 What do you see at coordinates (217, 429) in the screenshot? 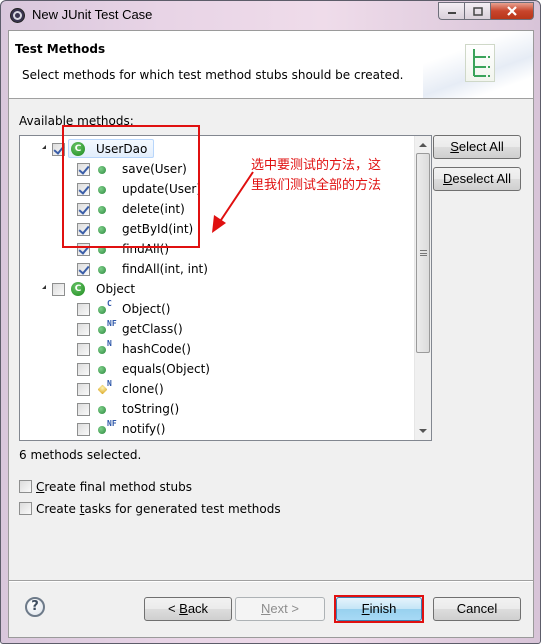
I see `tree-method-node: NF notify()` at bounding box center [217, 429].